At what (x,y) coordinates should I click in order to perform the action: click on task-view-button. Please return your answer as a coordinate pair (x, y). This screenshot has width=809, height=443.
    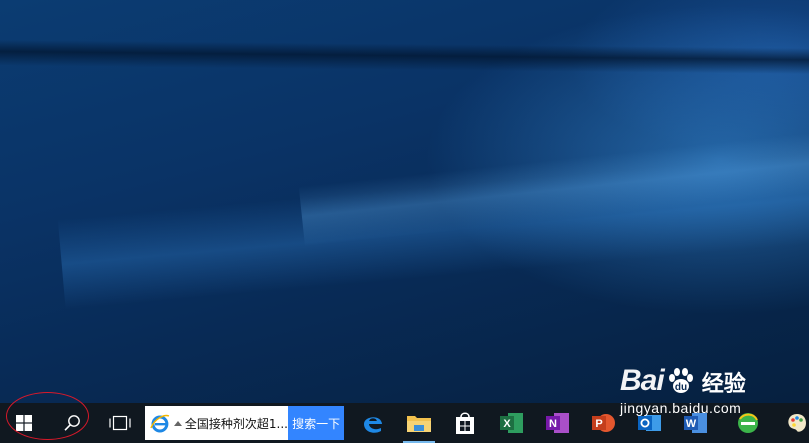
    Looking at the image, I should click on (120, 423).